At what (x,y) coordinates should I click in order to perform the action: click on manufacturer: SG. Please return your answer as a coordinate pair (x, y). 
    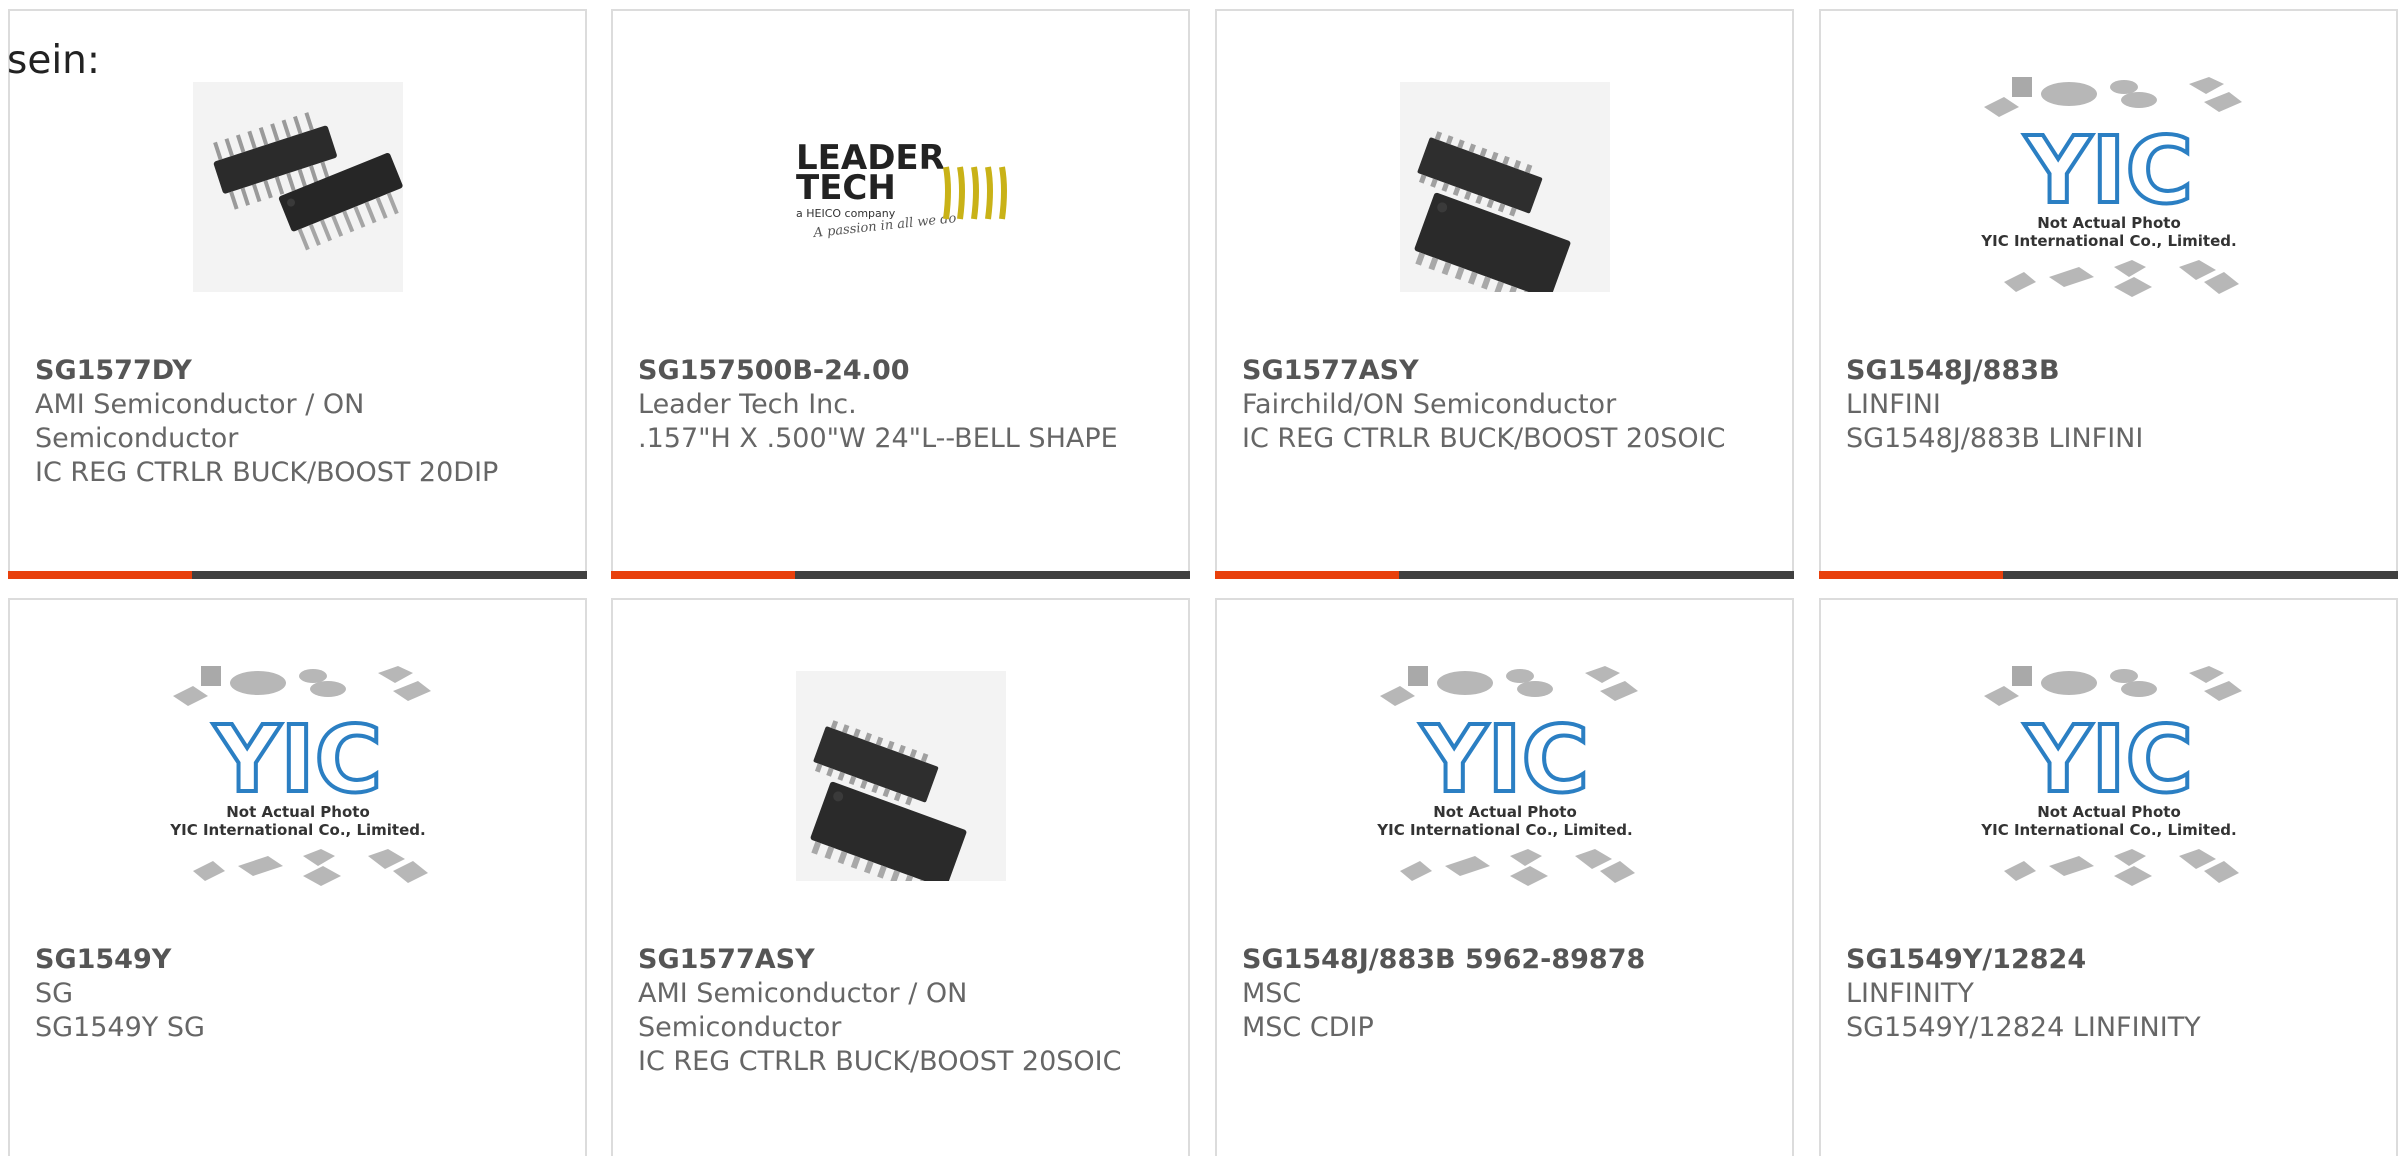
    Looking at the image, I should click on (54, 993).